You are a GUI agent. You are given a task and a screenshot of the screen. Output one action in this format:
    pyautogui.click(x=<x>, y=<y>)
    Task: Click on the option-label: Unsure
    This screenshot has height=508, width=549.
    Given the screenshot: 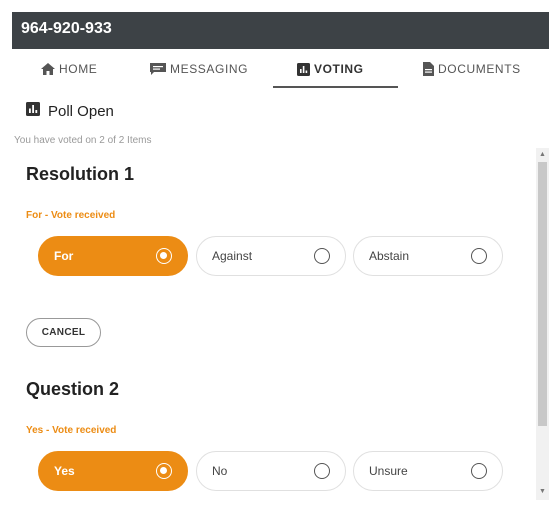 What is the action you would take?
    pyautogui.click(x=388, y=471)
    